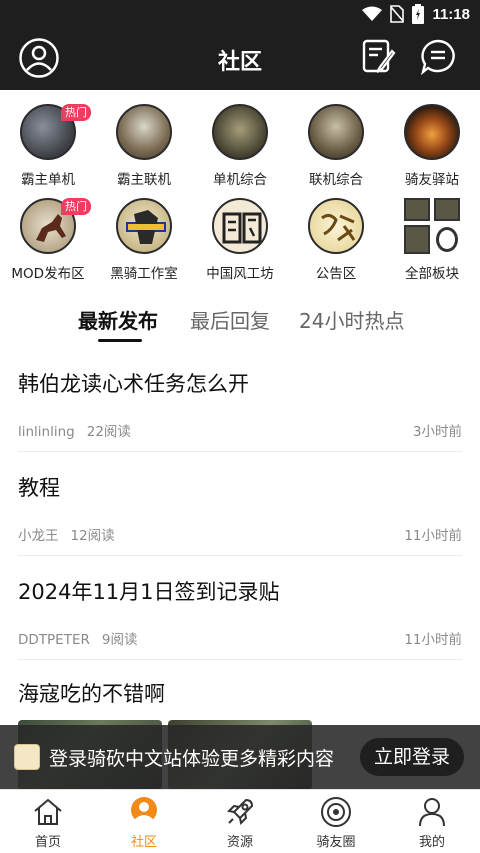 The height and width of the screenshot is (853, 480). Describe the element at coordinates (336, 812) in the screenshot. I see `circle-eye-icon` at that location.